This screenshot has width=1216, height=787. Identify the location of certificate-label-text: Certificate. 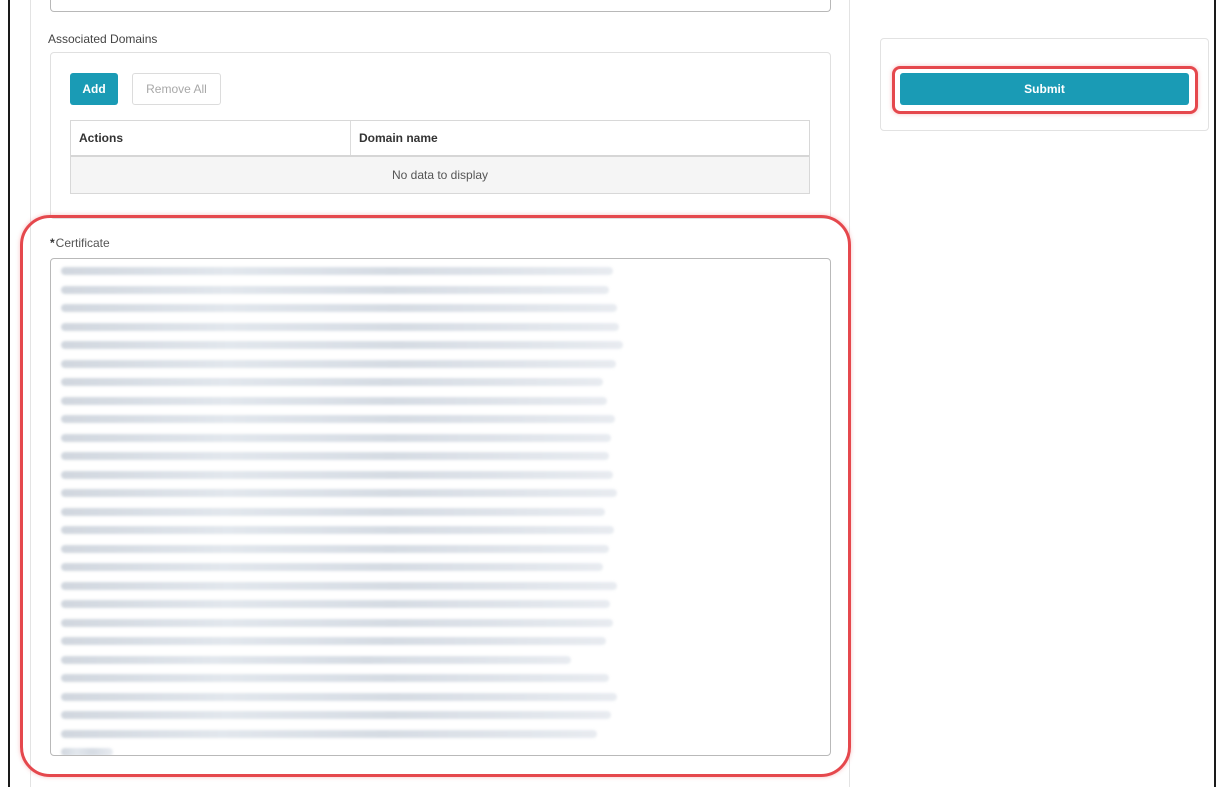
(82, 243).